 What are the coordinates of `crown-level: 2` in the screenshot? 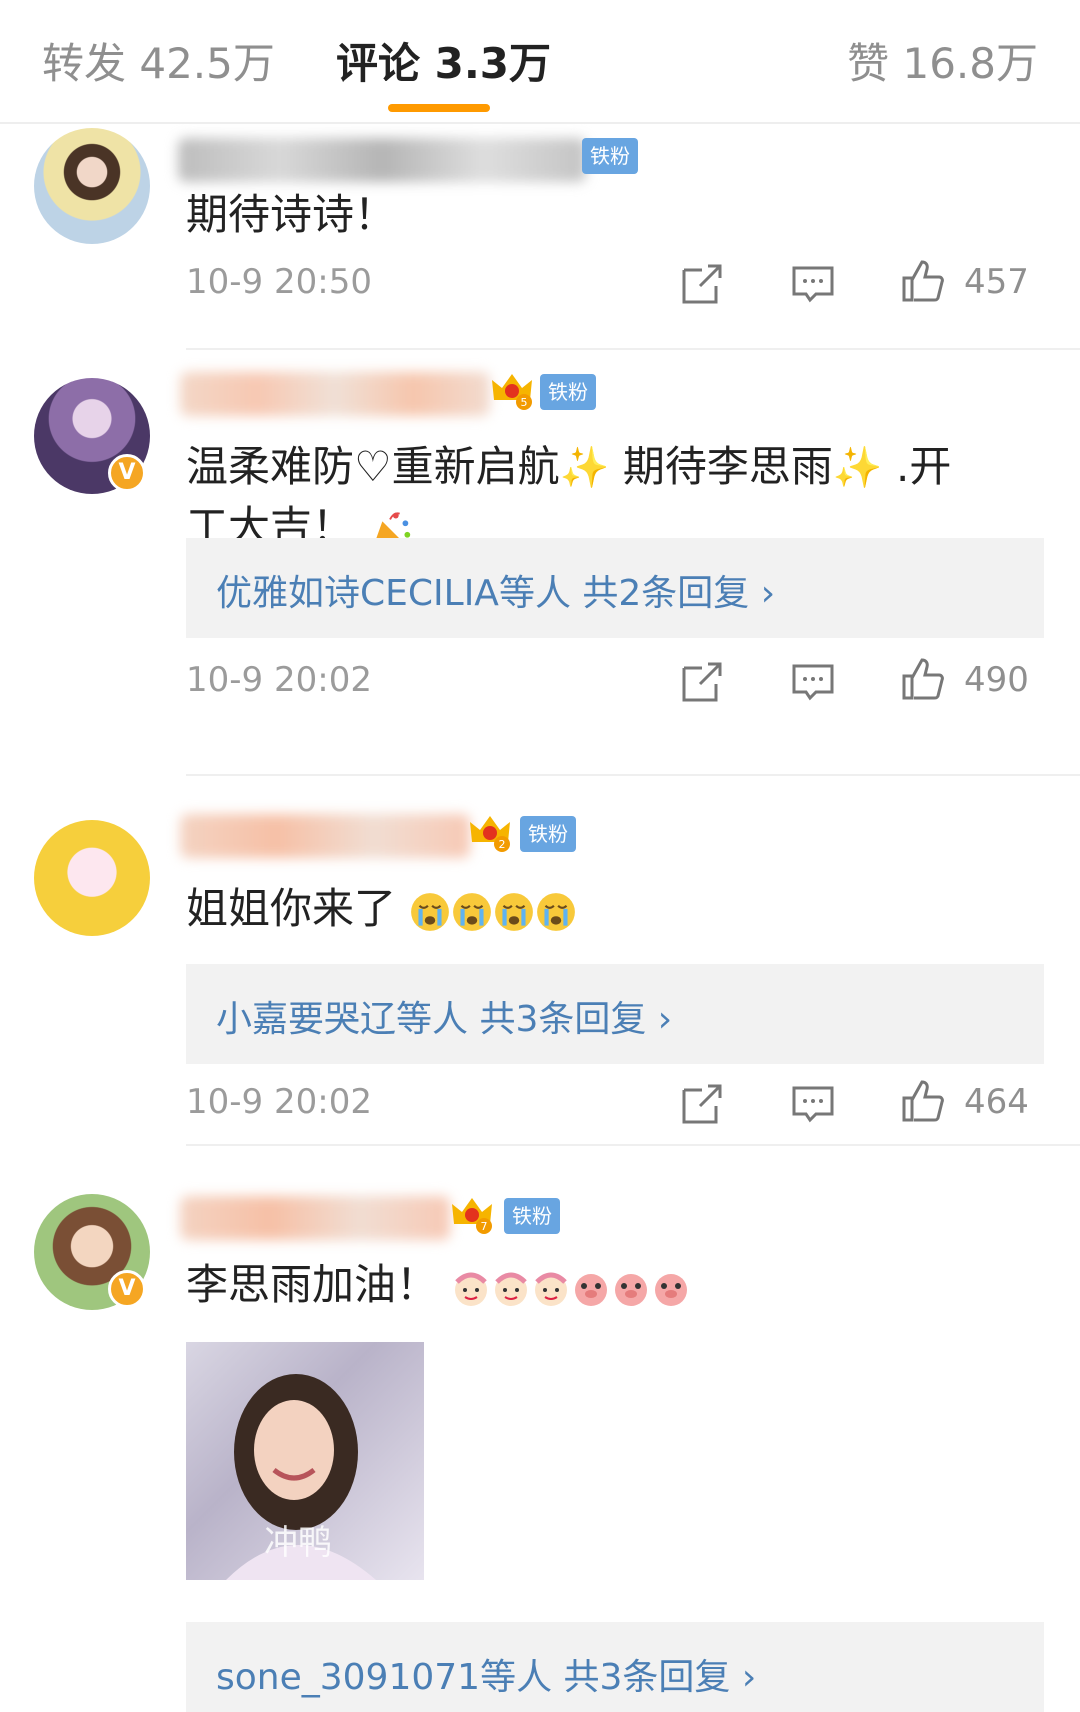 It's located at (502, 844).